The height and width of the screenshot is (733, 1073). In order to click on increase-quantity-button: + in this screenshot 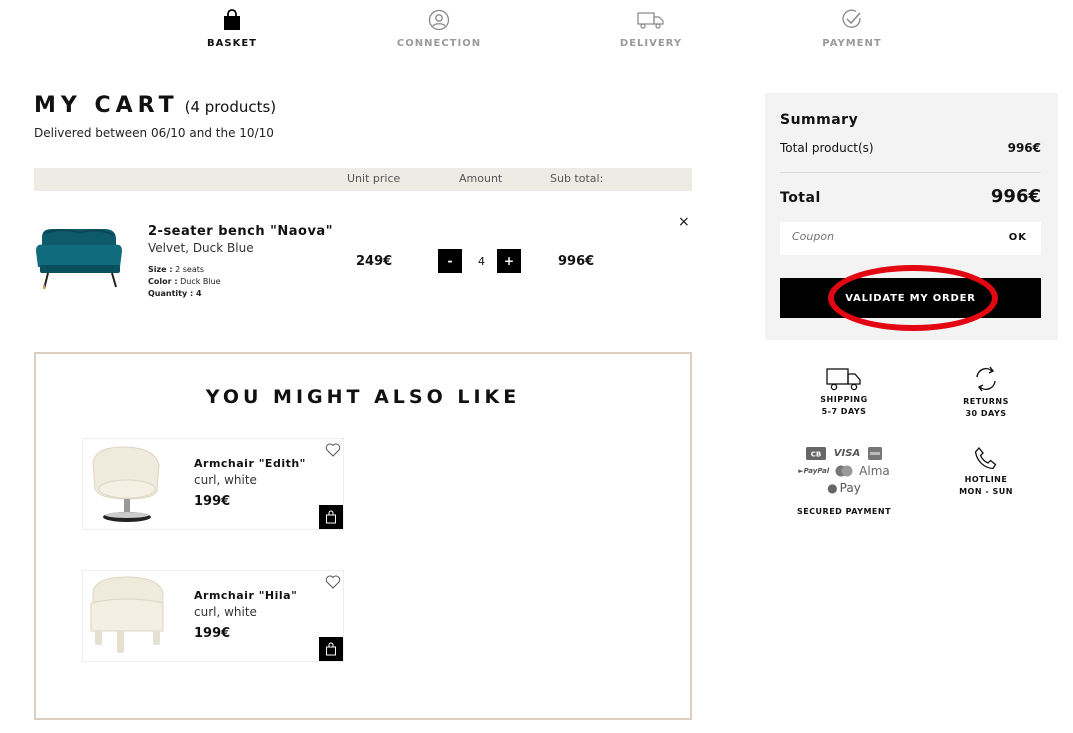, I will do `click(509, 261)`.